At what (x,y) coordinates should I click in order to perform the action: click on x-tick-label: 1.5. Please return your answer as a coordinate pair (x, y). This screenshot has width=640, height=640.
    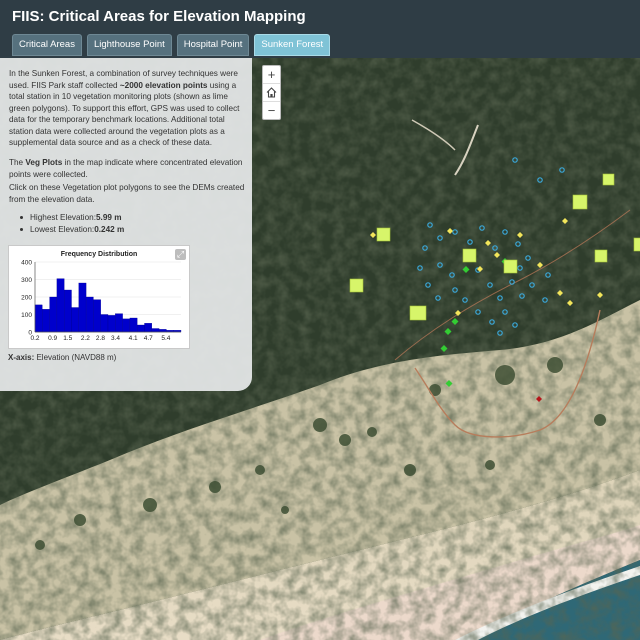
    Looking at the image, I should click on (67, 338).